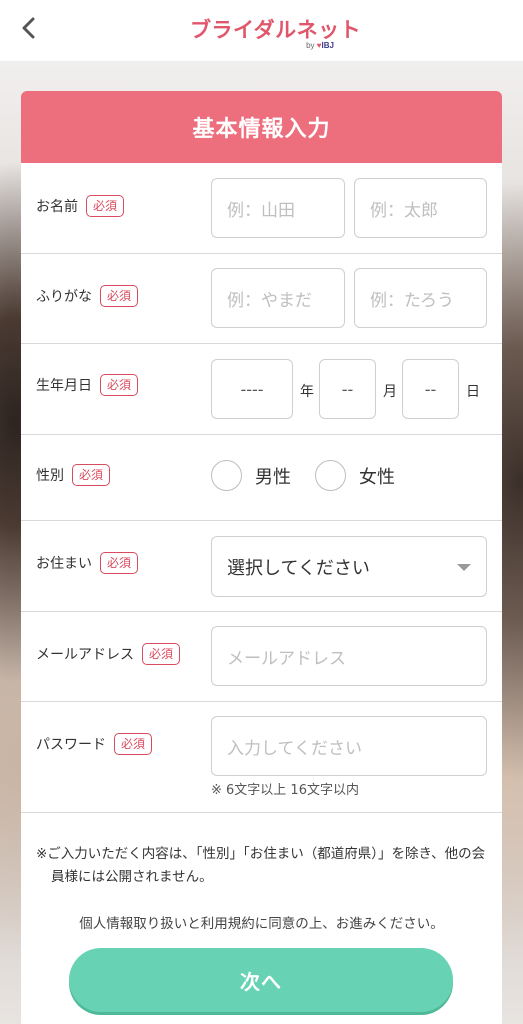 The image size is (523, 1024). Describe the element at coordinates (420, 208) in the screenshot. I see `first-name-input: 例：太郎` at that location.